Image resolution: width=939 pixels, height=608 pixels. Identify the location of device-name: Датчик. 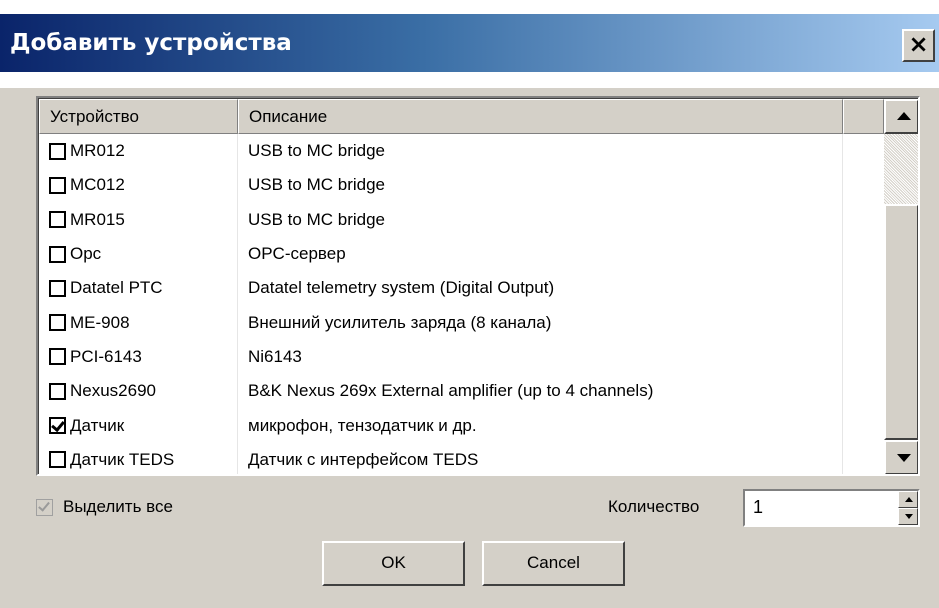
(97, 425).